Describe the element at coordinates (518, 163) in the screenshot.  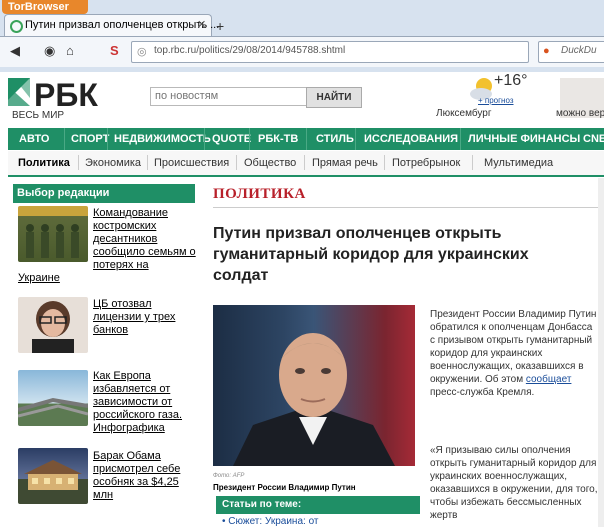
I see `subnav-item-multimedia: Мультимедиа` at that location.